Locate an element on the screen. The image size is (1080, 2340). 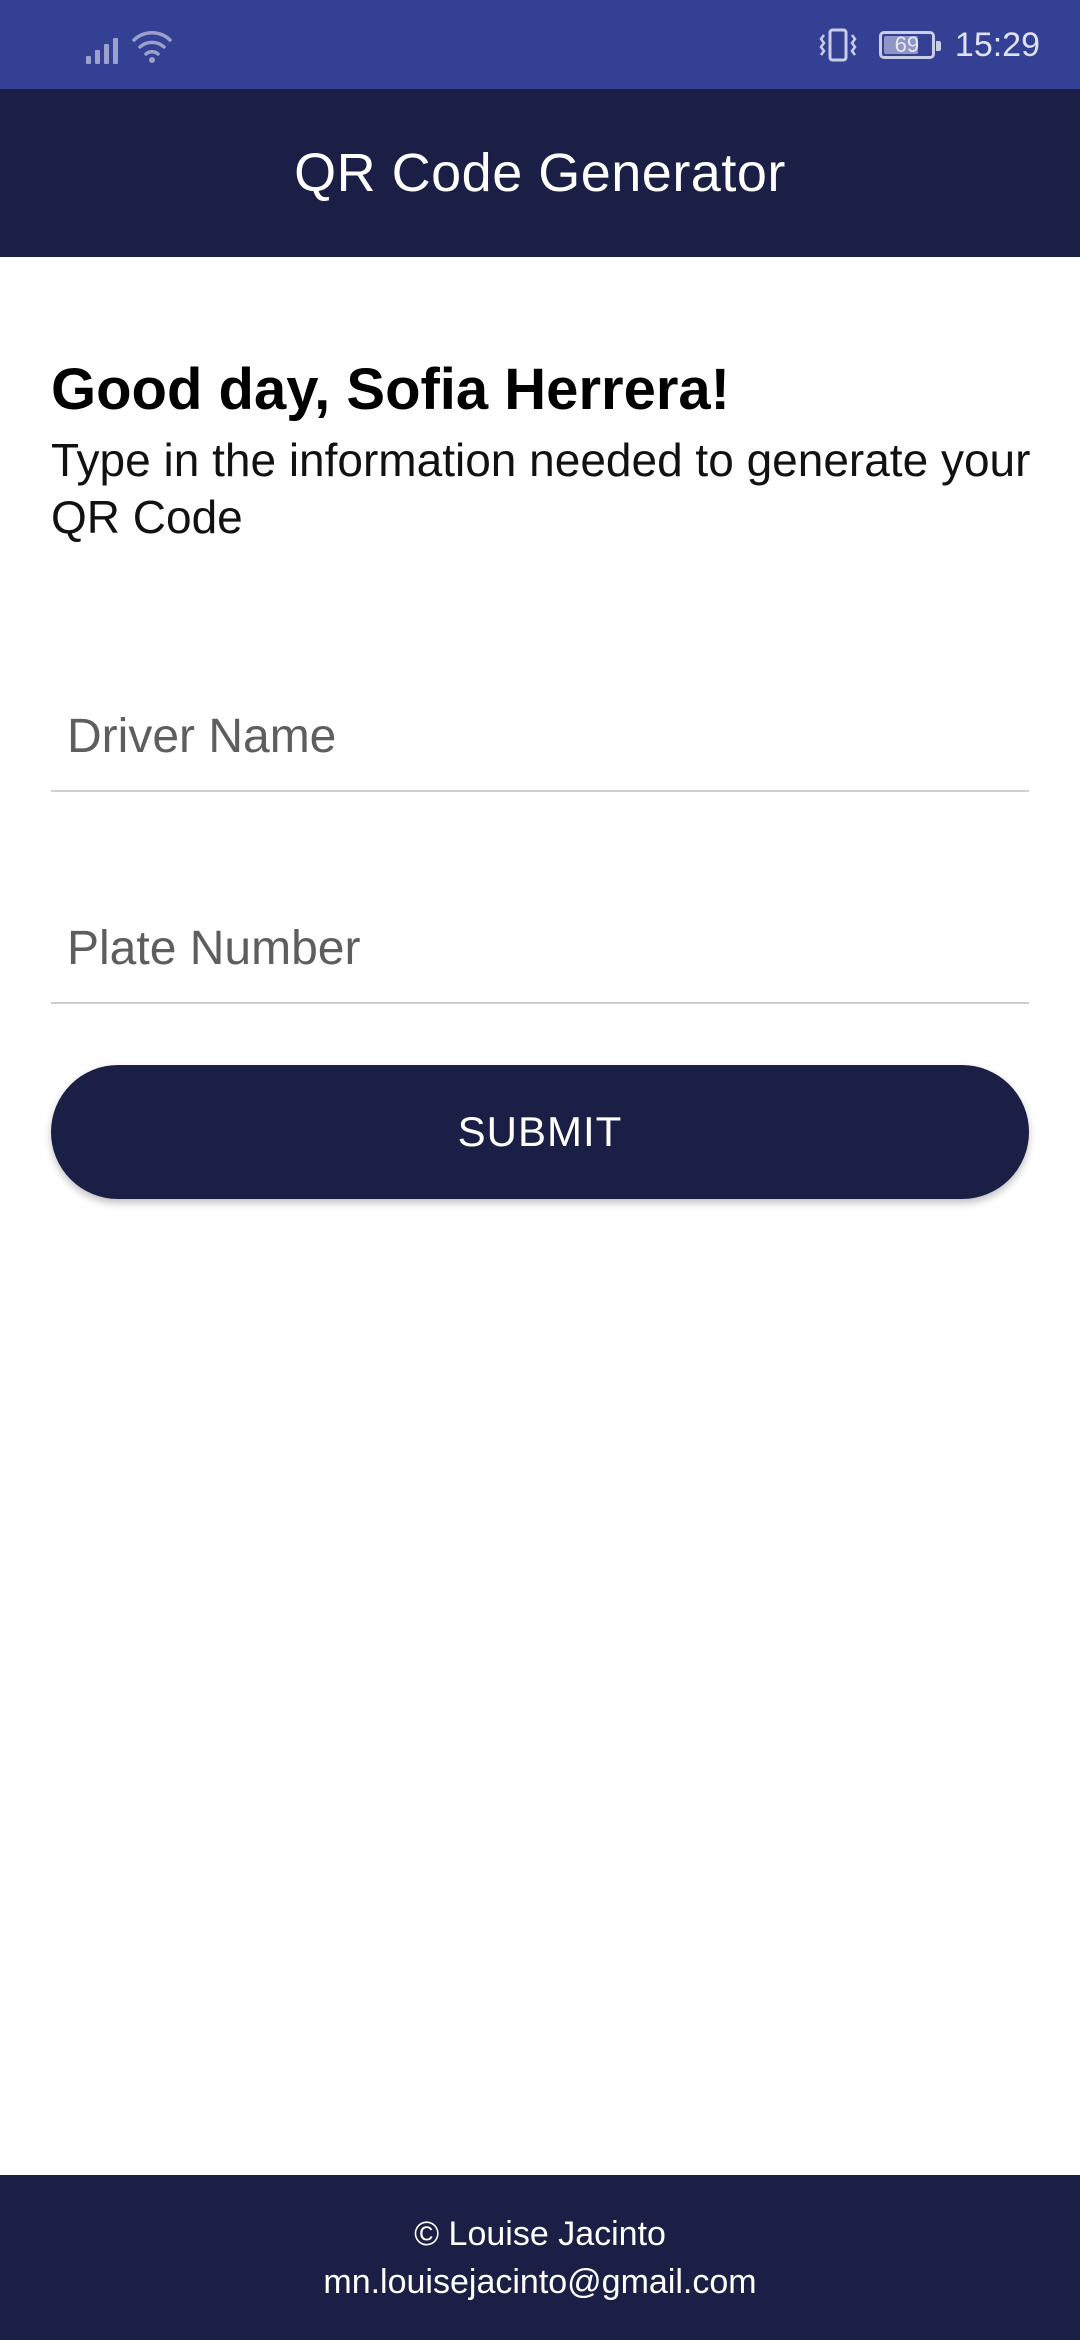
status-time: 15:29 is located at coordinates (997, 44).